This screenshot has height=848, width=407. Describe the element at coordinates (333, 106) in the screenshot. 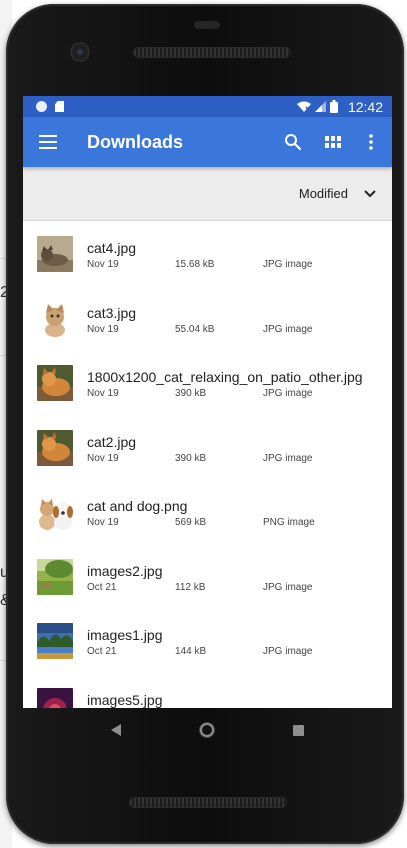

I see `battery-icon` at that location.